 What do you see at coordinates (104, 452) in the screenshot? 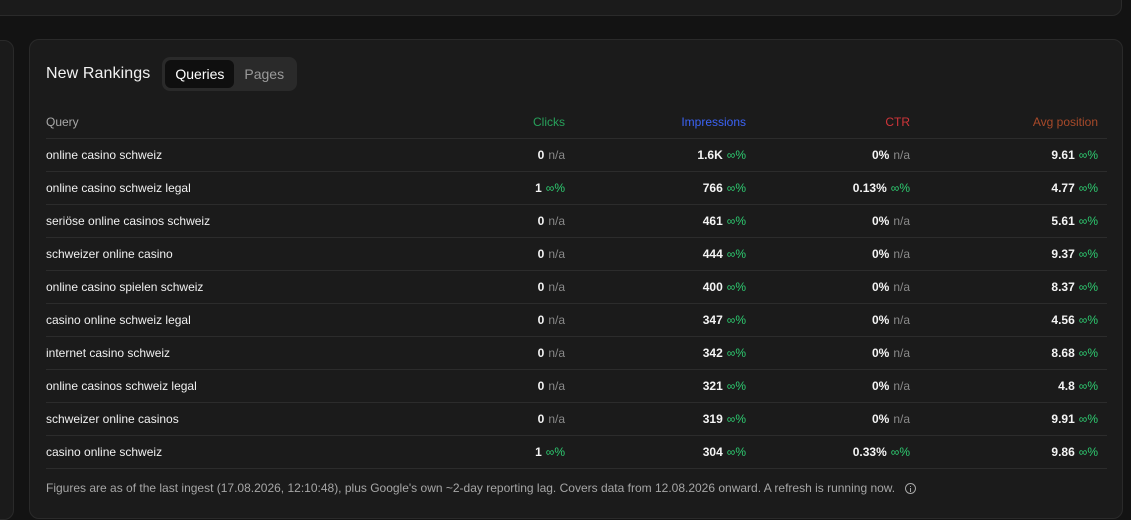
I see `query-cell: casino online schweiz` at bounding box center [104, 452].